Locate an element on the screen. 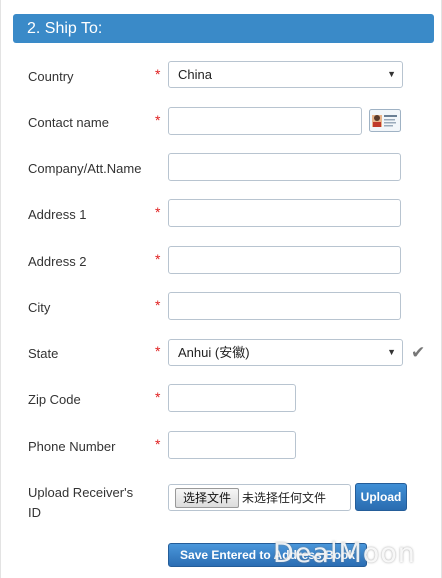 The image size is (442, 578). upload-button: Upload is located at coordinates (381, 497).